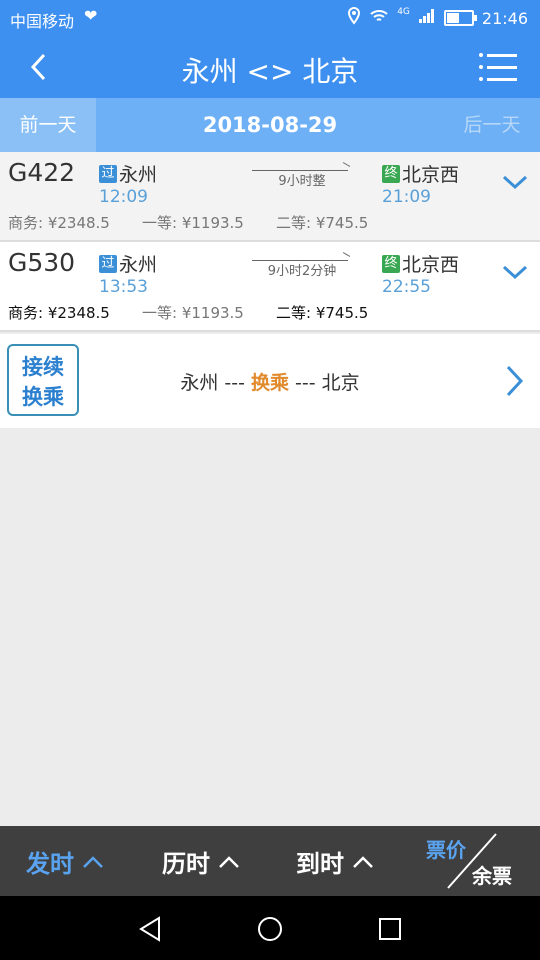  I want to click on chevron-right-icon, so click(514, 381).